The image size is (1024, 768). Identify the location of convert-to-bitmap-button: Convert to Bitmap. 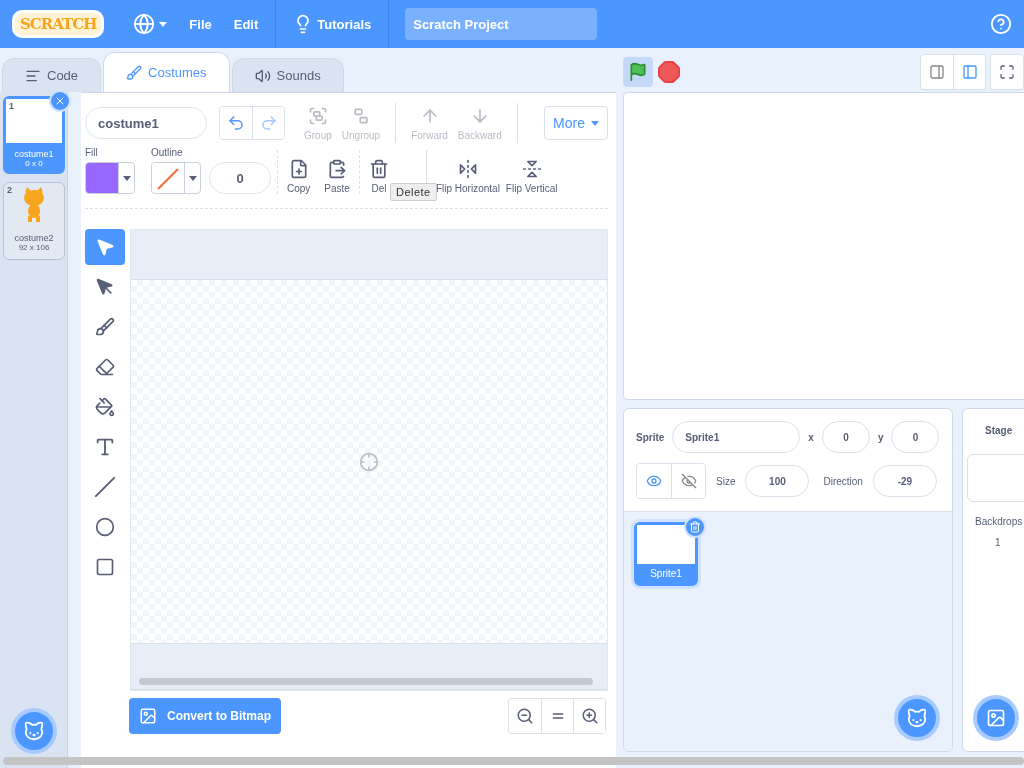
(205, 716).